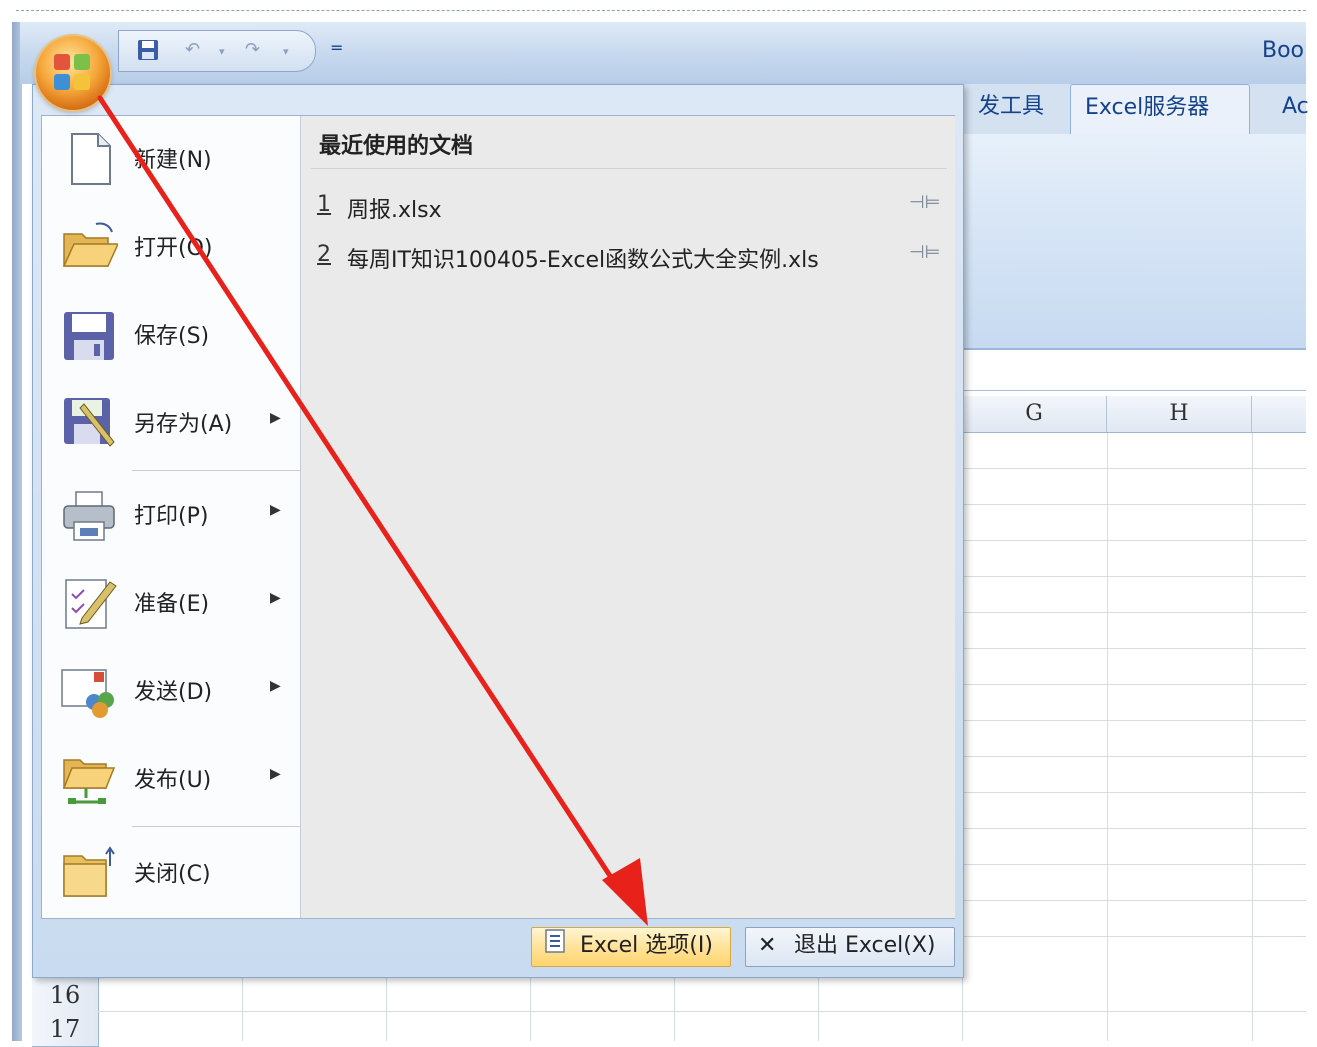 The height and width of the screenshot is (1047, 1317). I want to click on menu-item-label: 发送(D), so click(173, 692).